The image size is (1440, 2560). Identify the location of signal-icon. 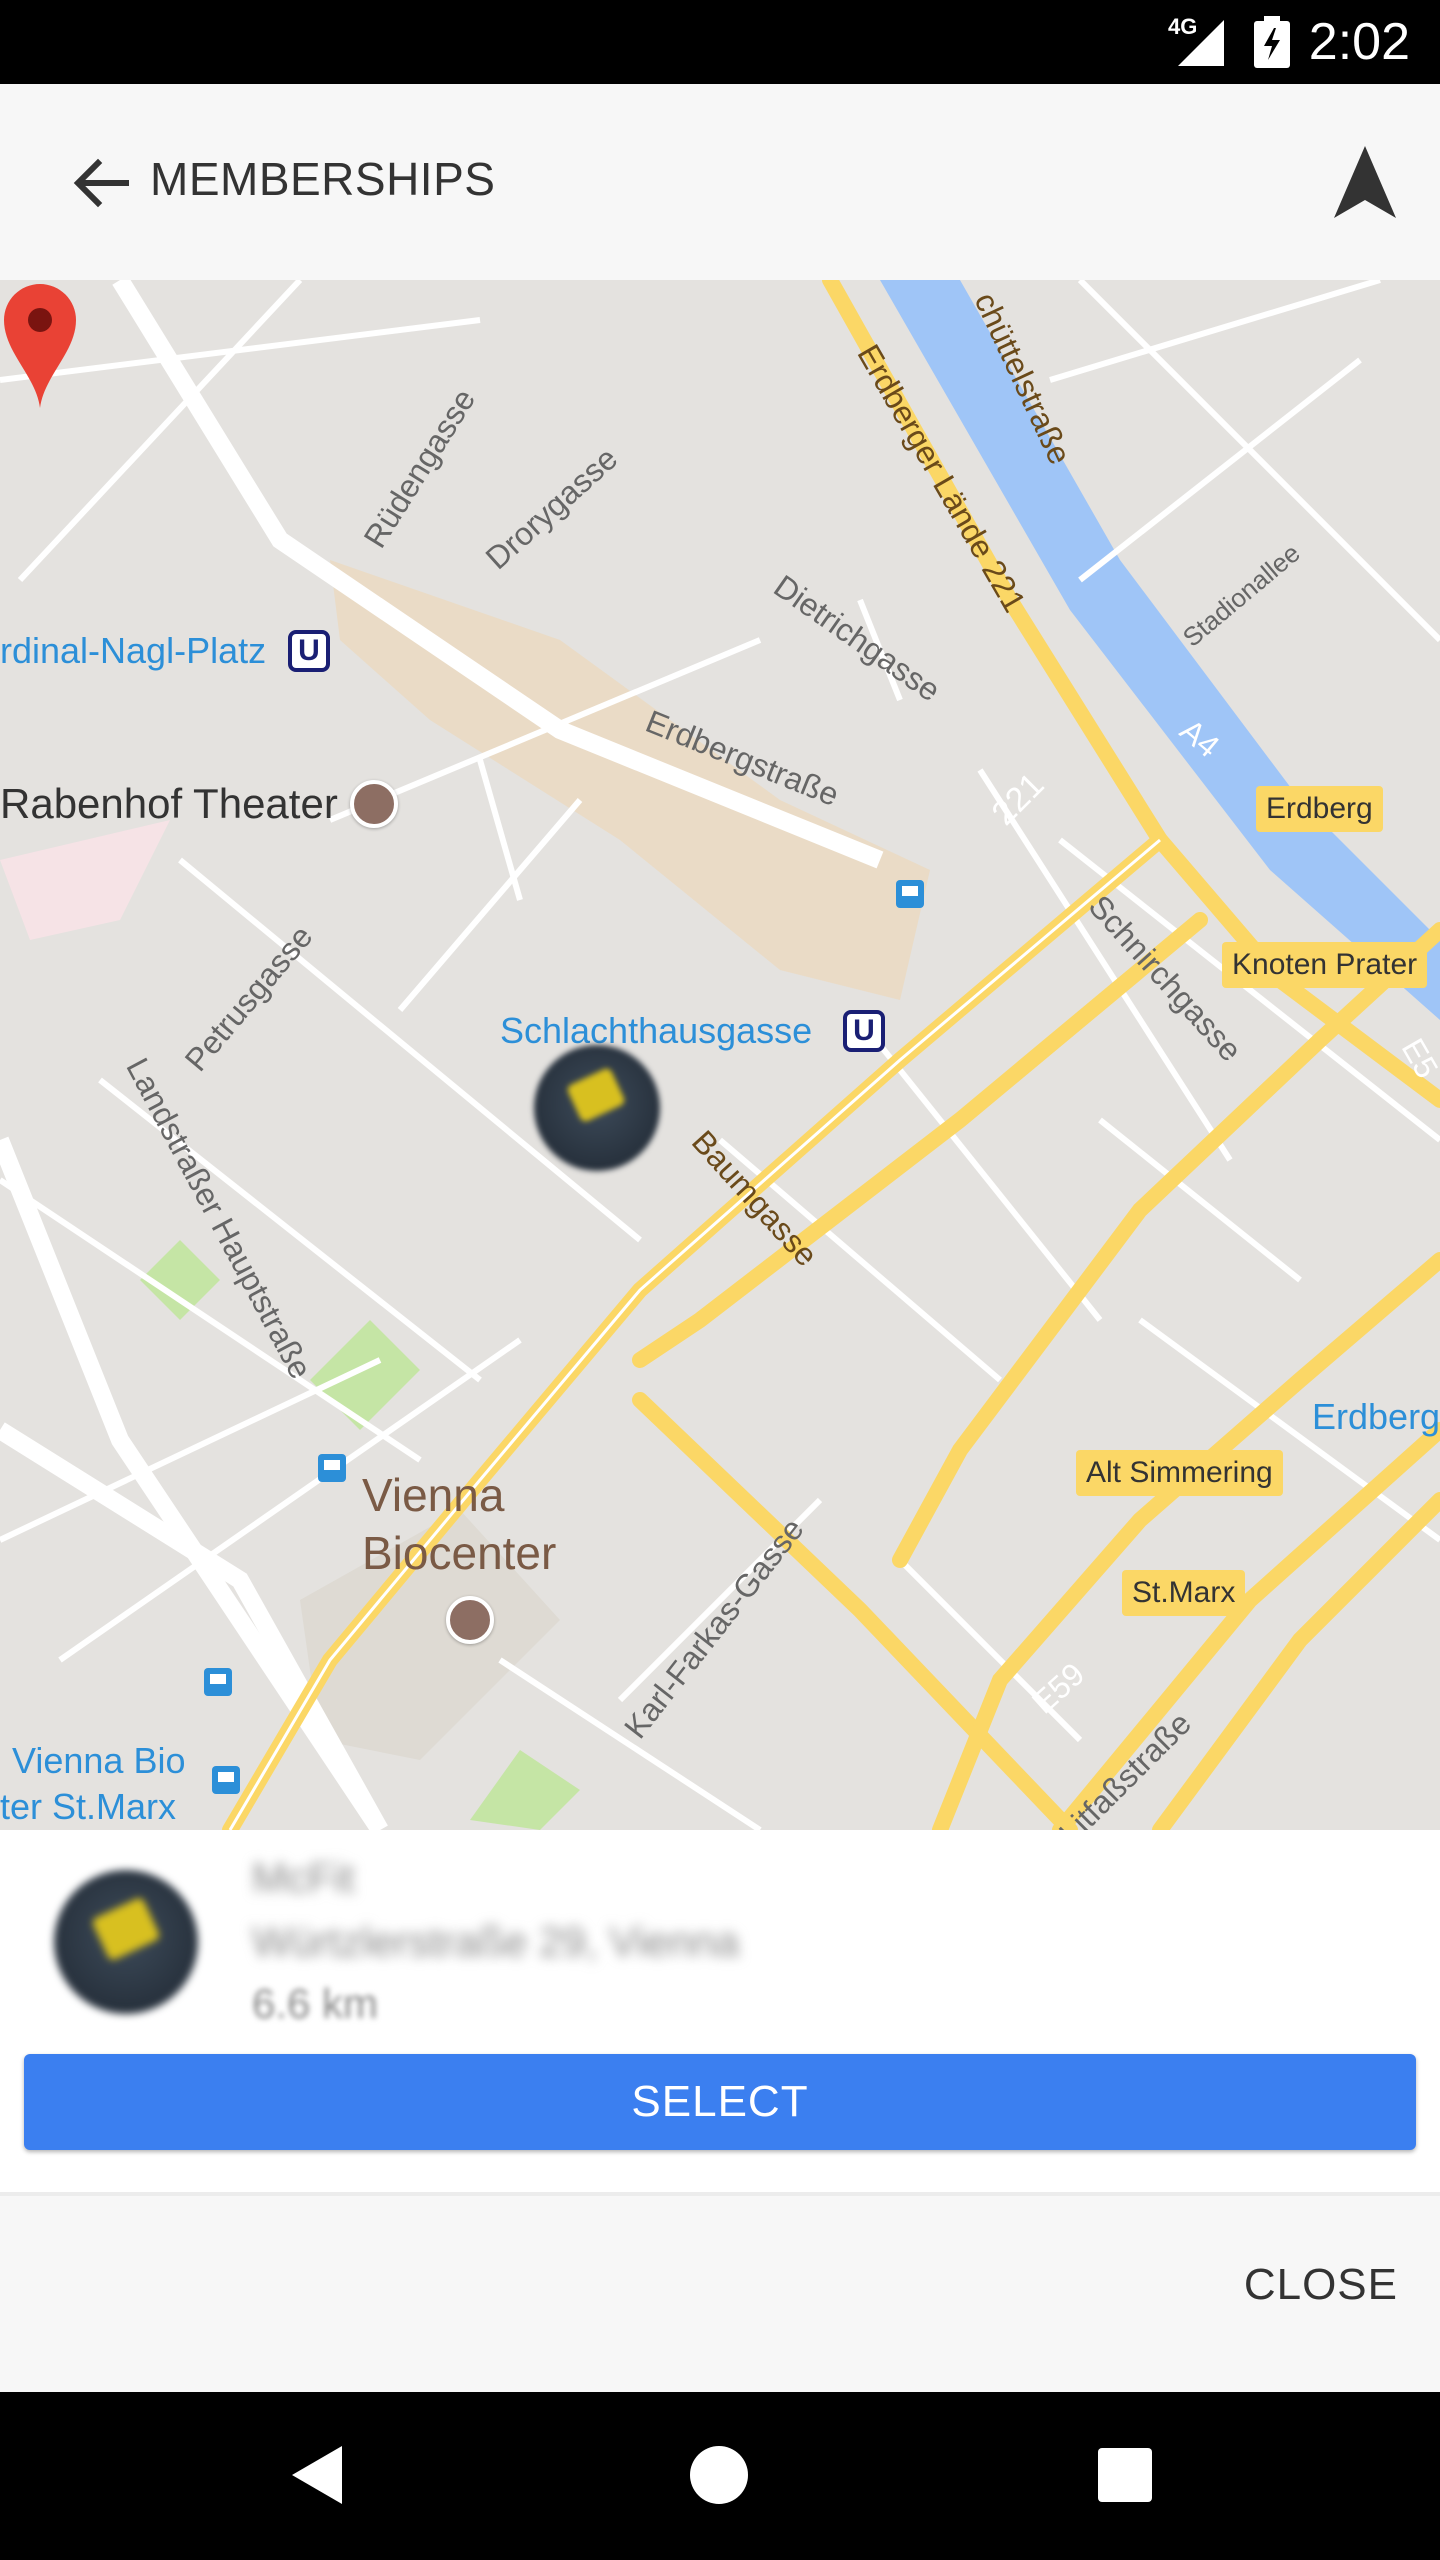
(1201, 43).